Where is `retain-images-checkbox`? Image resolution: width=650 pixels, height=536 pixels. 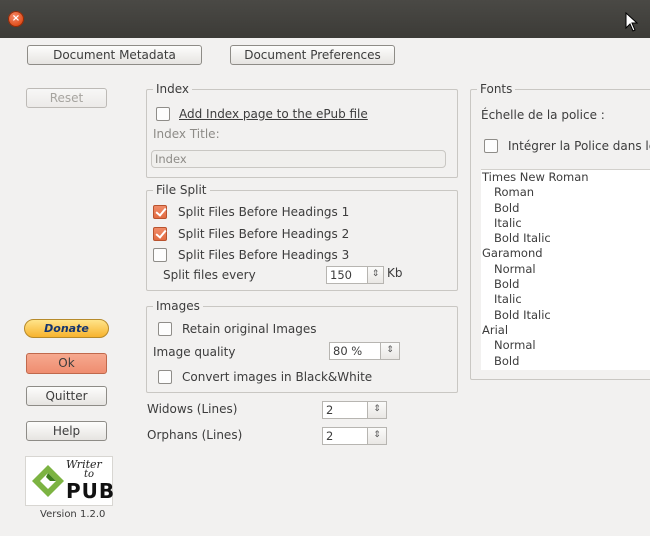
retain-images-checkbox is located at coordinates (165, 329).